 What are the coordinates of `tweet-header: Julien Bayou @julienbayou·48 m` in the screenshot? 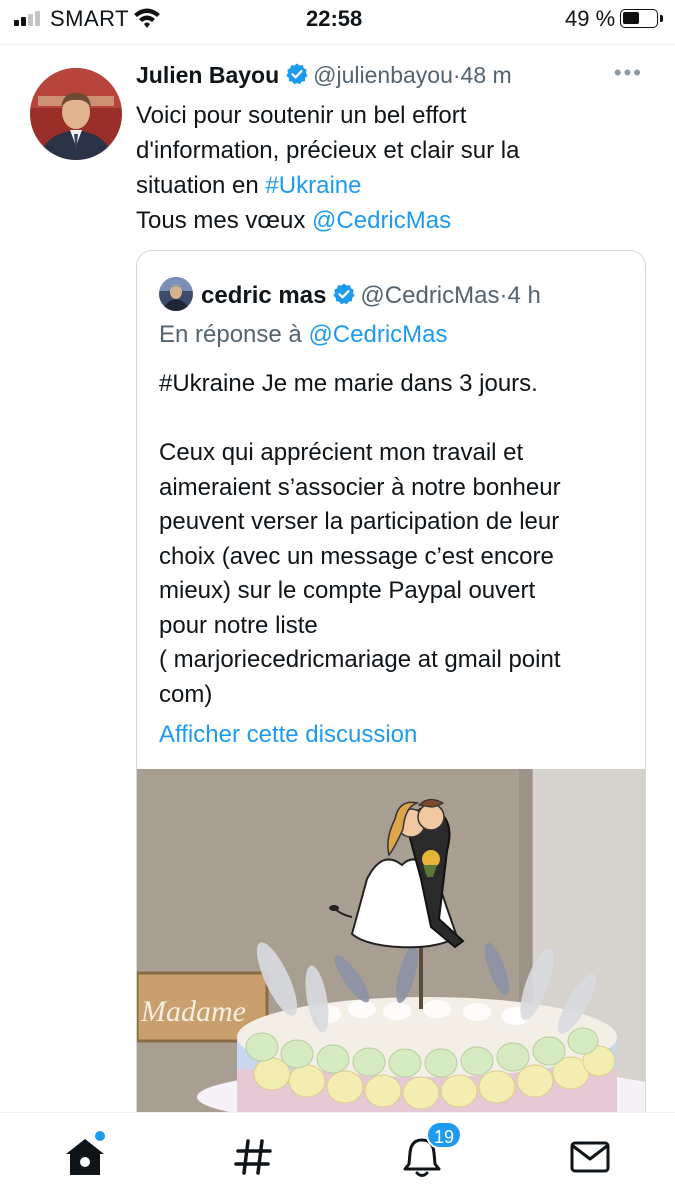 It's located at (396, 79).